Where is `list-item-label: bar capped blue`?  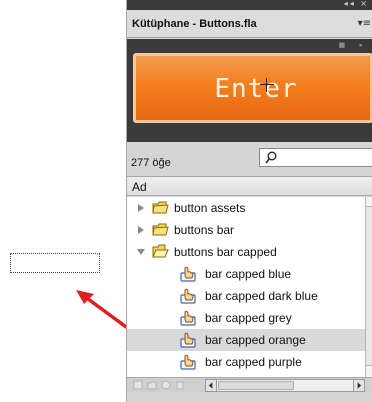
list-item-label: bar capped blue is located at coordinates (248, 274).